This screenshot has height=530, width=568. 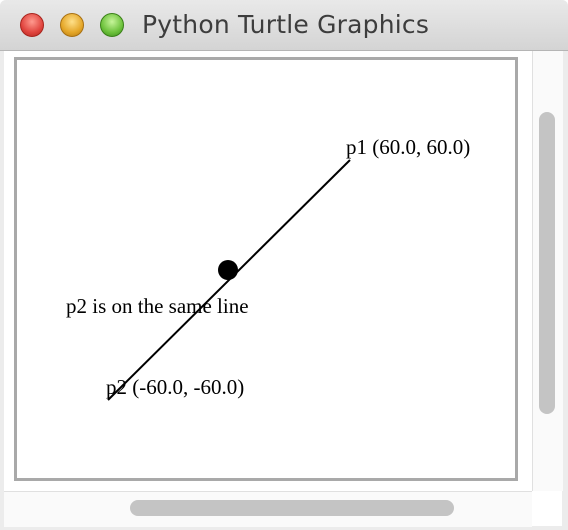 What do you see at coordinates (228, 270) in the screenshot?
I see `turtle-dot` at bounding box center [228, 270].